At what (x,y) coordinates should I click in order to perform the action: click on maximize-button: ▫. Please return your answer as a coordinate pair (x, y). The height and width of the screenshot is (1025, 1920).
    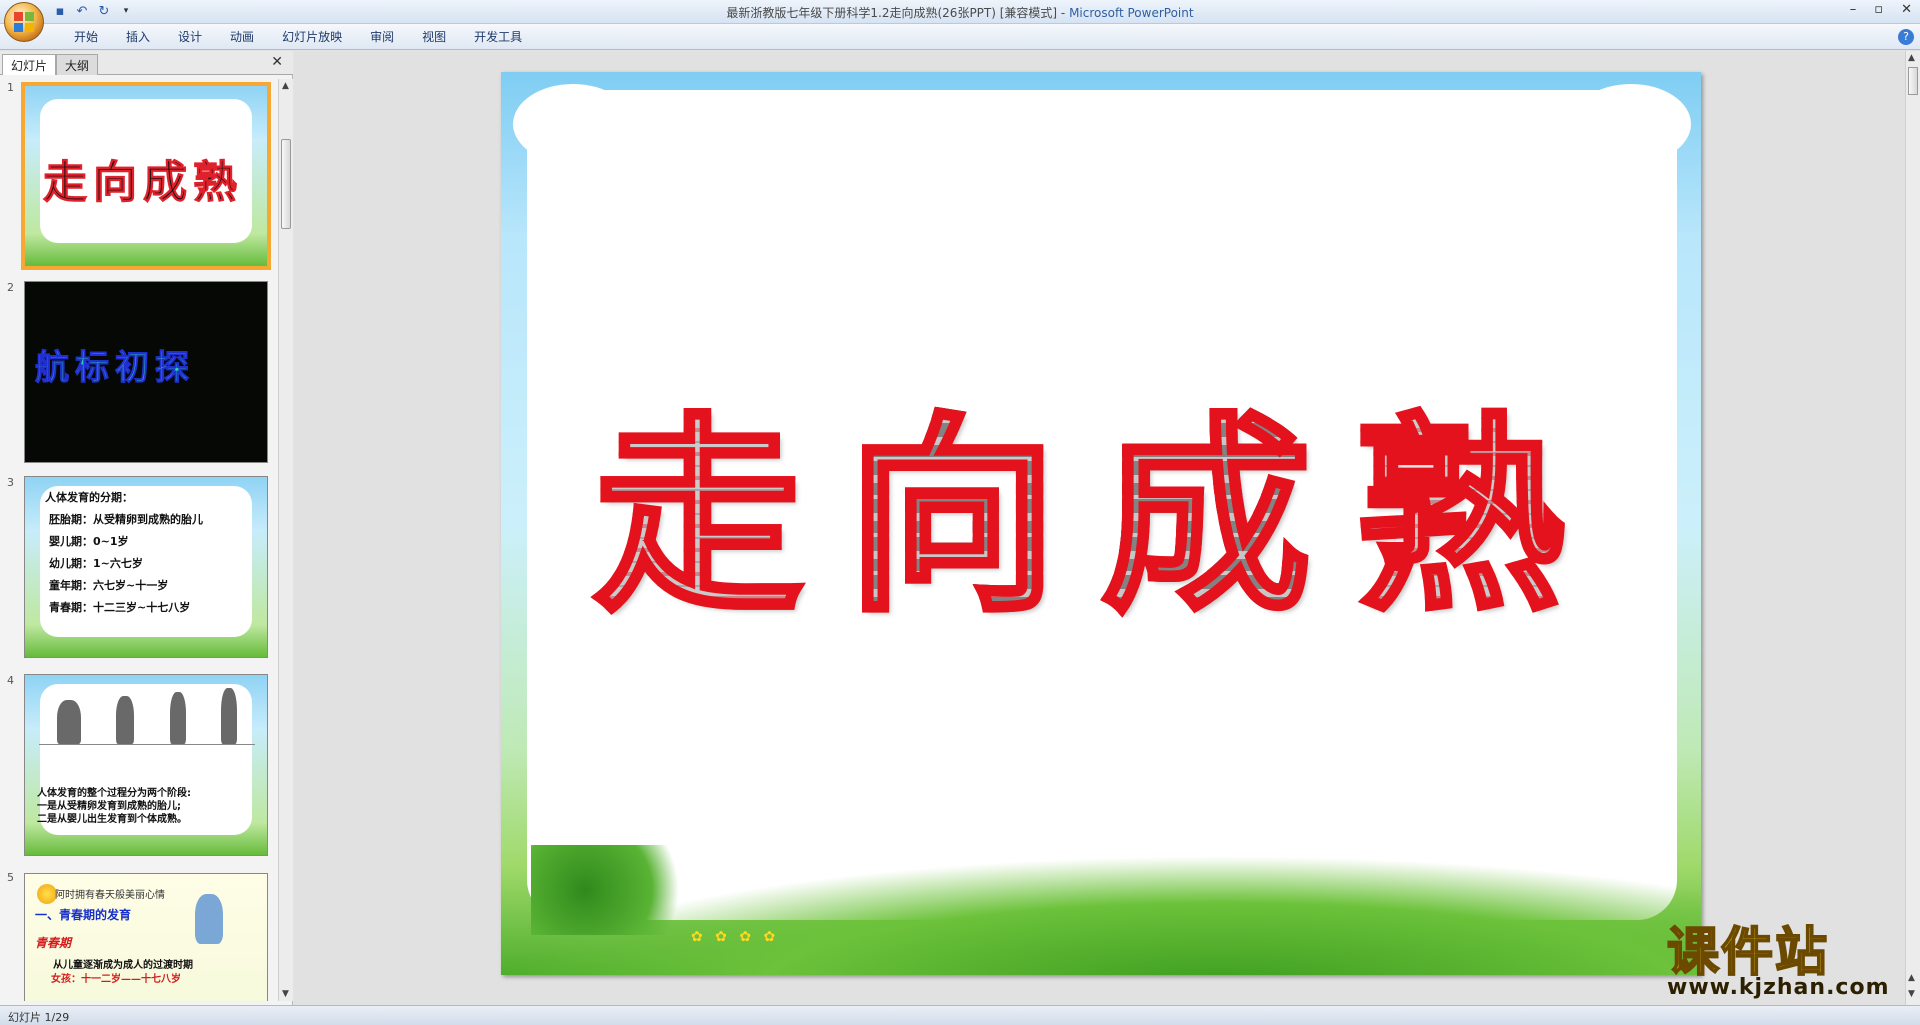
    Looking at the image, I should click on (1878, 9).